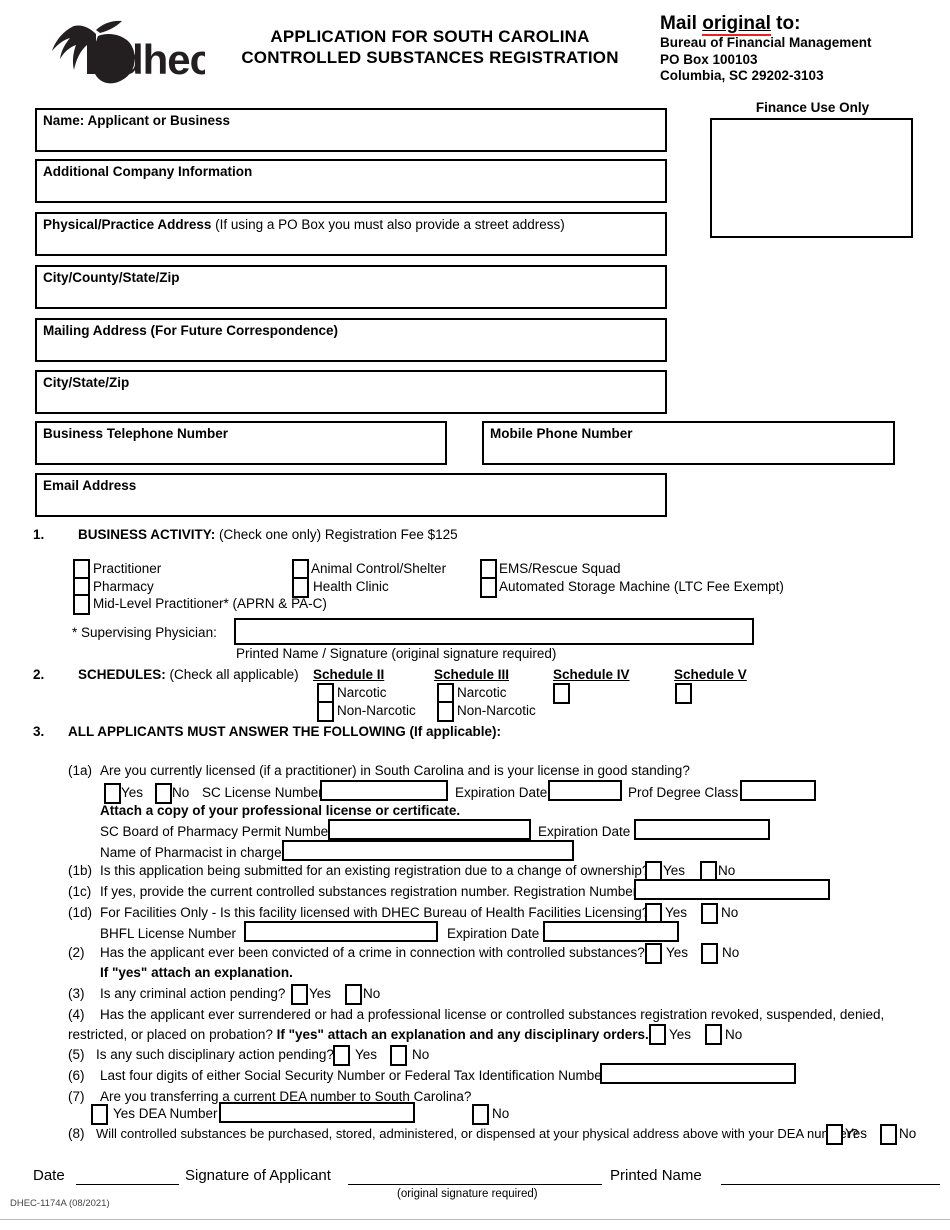 This screenshot has height=1230, width=950. I want to click on checkbox-health-clinic, so click(300, 587).